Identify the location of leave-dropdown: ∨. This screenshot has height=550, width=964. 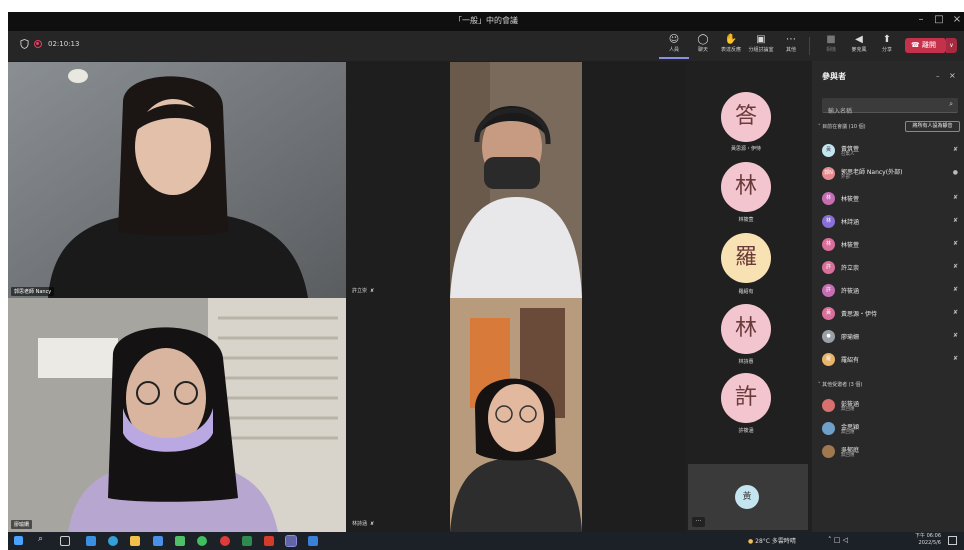
(951, 45).